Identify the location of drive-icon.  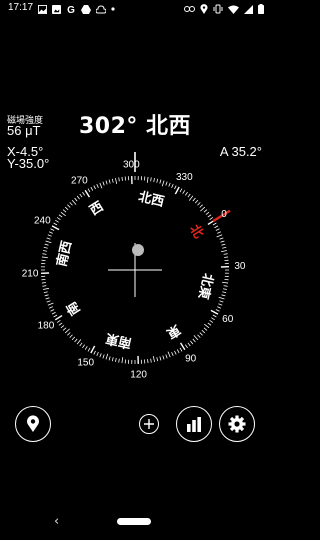
(86, 9).